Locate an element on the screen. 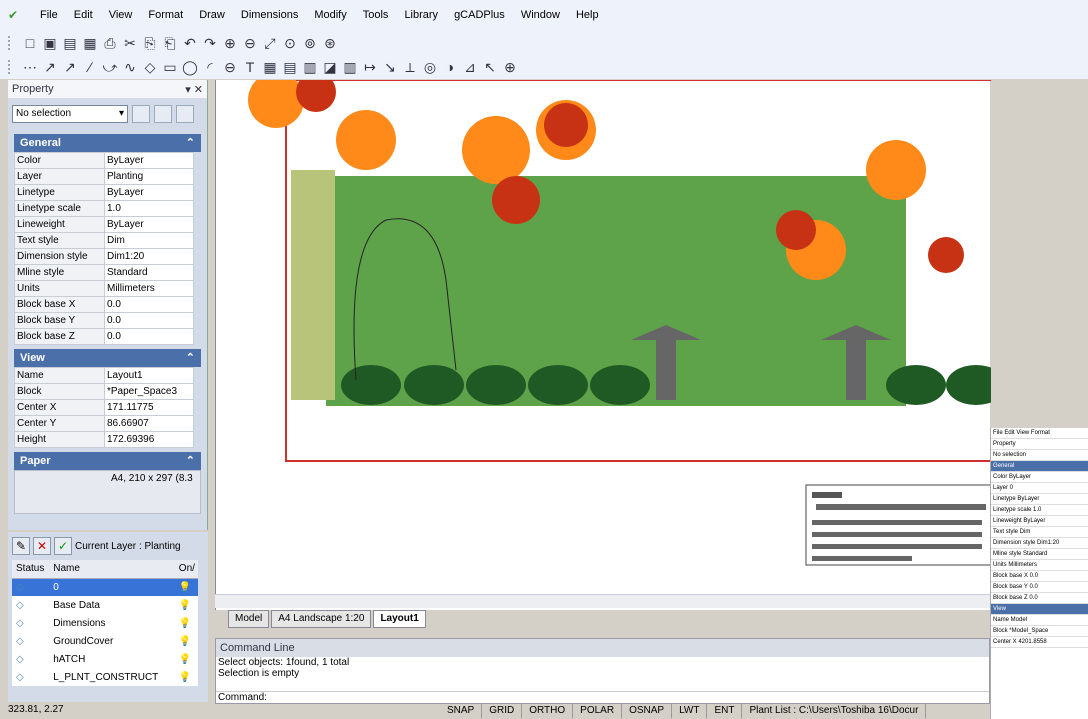 This screenshot has height=719, width=1088. property-row: Block base Z 0.0 is located at coordinates (104, 336).